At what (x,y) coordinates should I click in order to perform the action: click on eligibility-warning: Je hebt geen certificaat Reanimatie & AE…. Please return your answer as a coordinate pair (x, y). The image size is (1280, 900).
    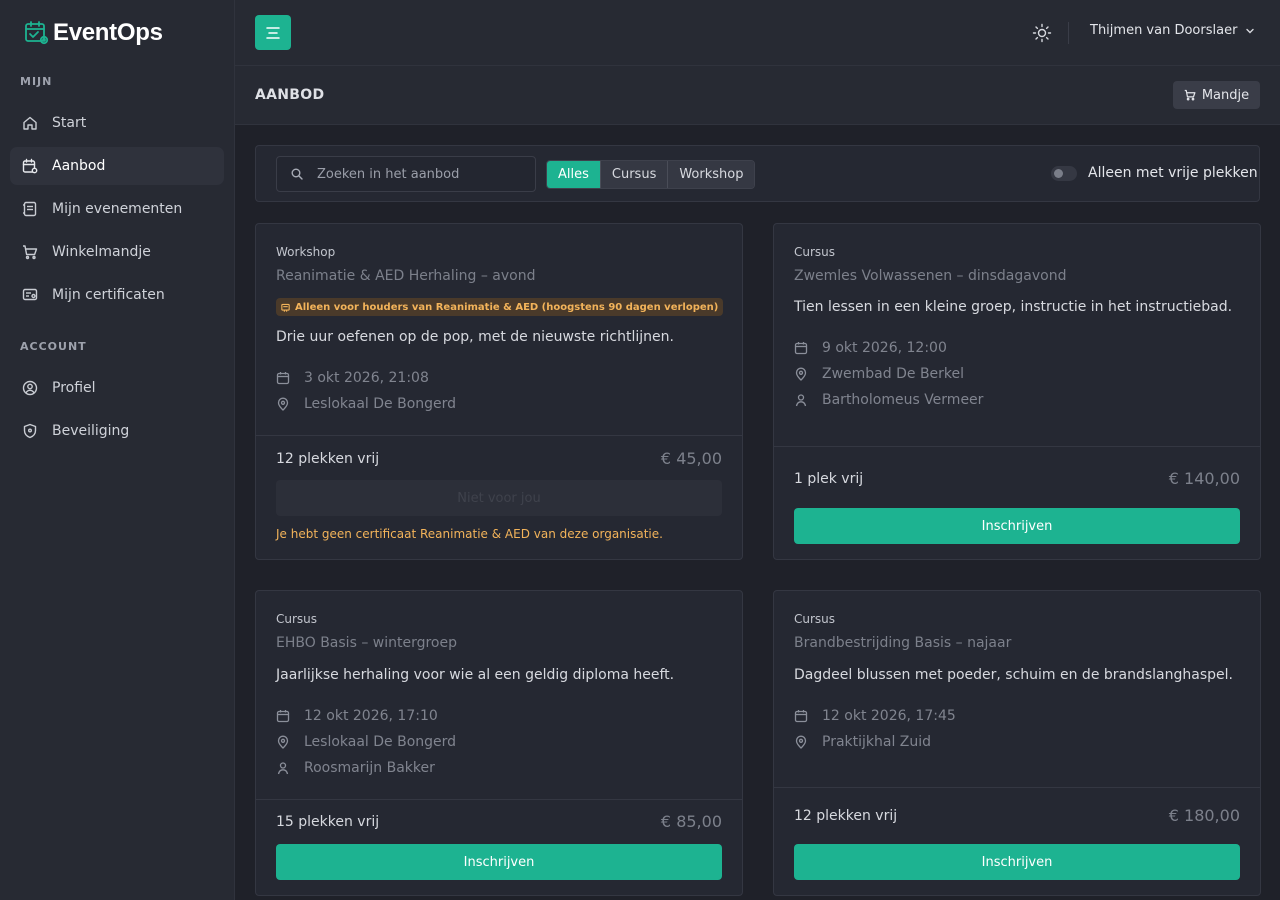
    Looking at the image, I should click on (469, 534).